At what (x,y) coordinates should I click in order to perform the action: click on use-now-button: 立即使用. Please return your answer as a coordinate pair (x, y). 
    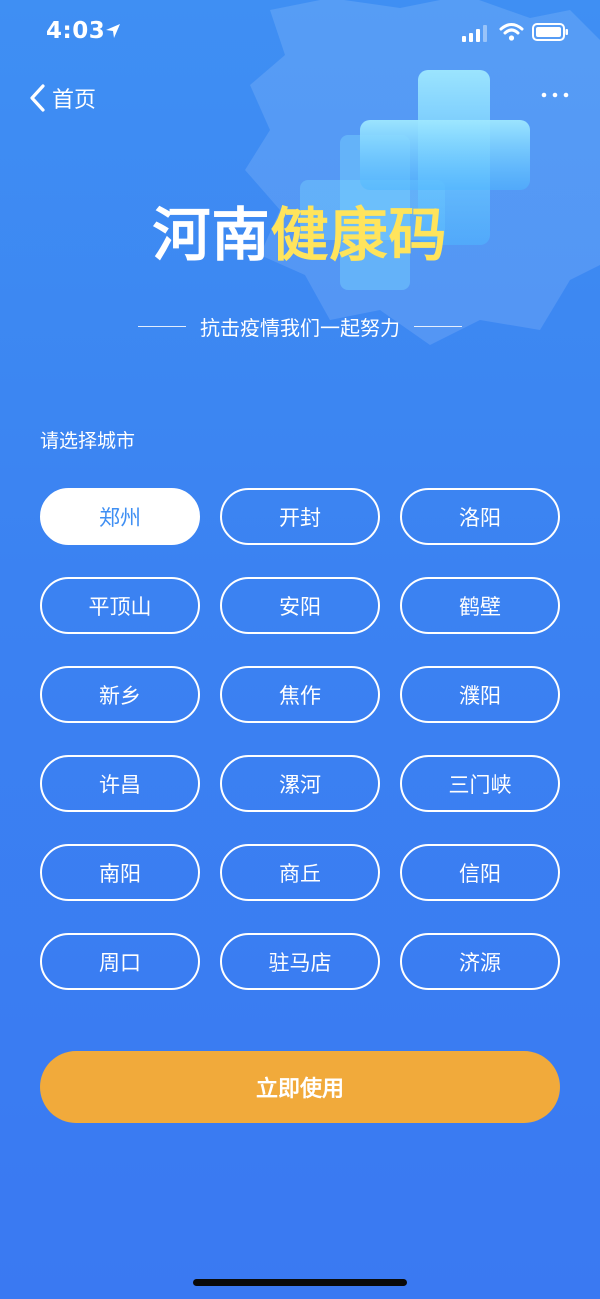
    Looking at the image, I should click on (300, 1087).